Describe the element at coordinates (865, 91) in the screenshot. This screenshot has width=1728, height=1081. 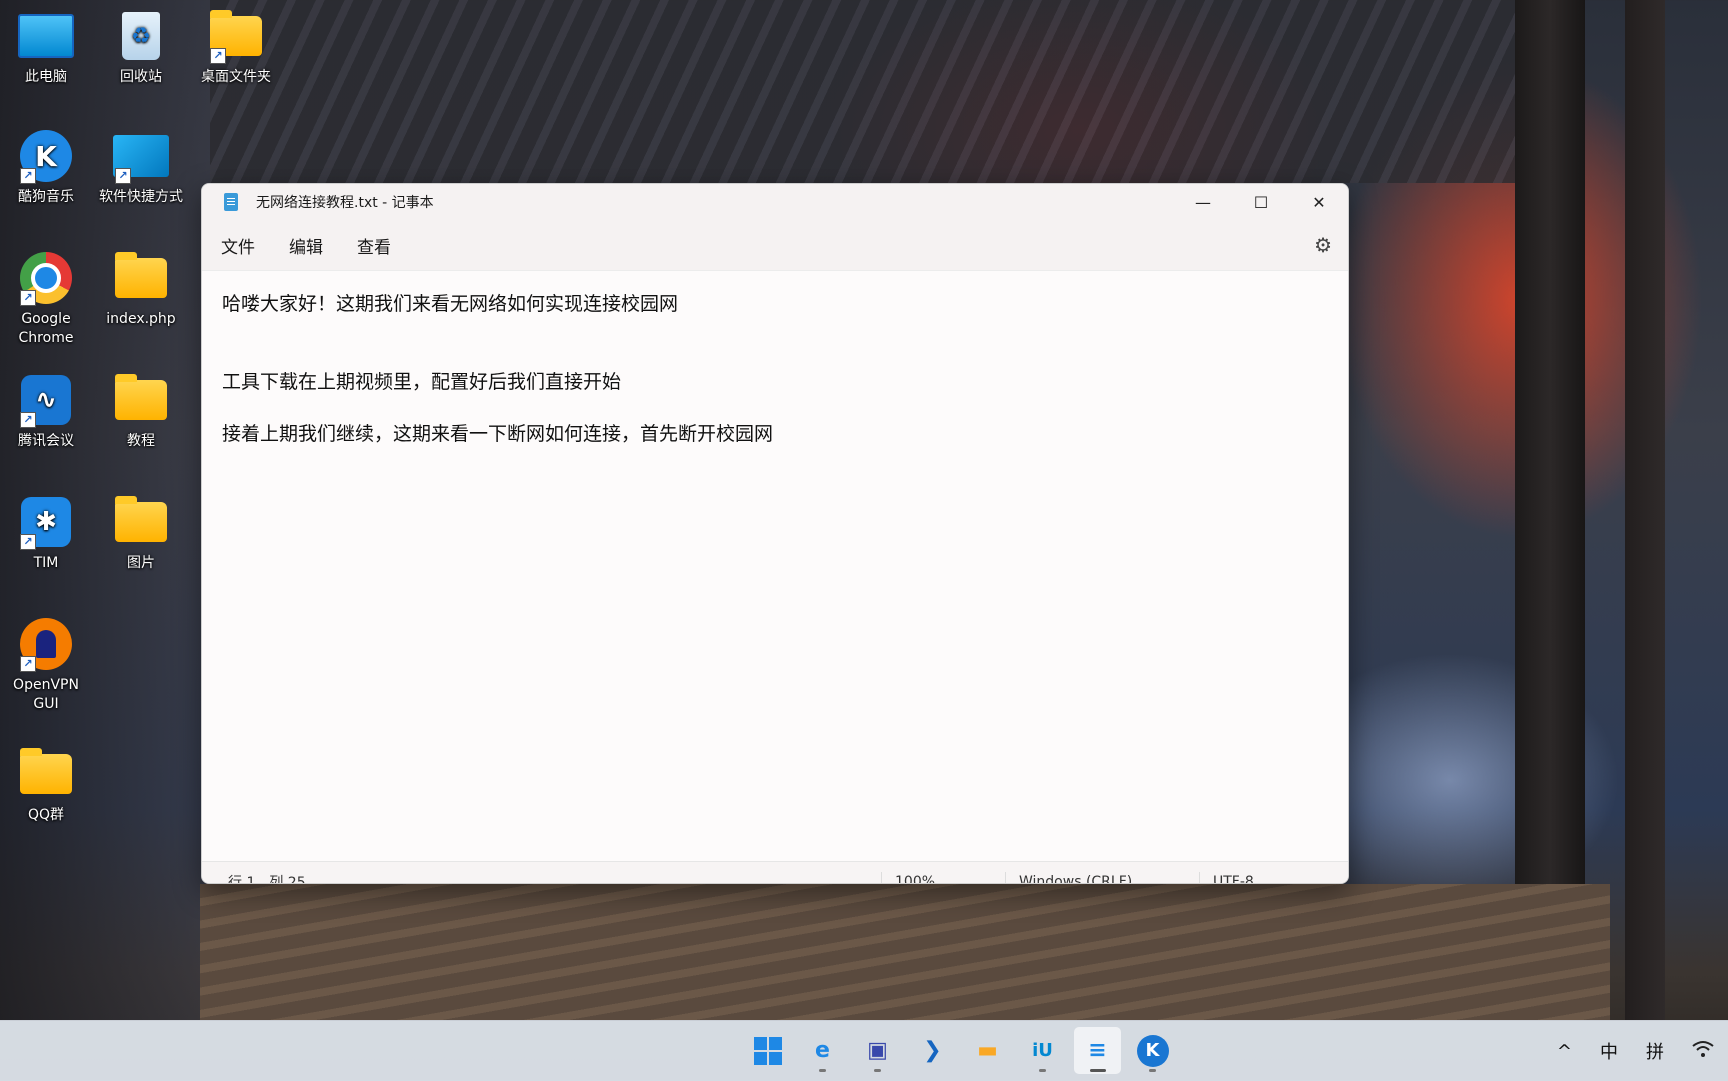
I see `wallpaper-roof` at that location.